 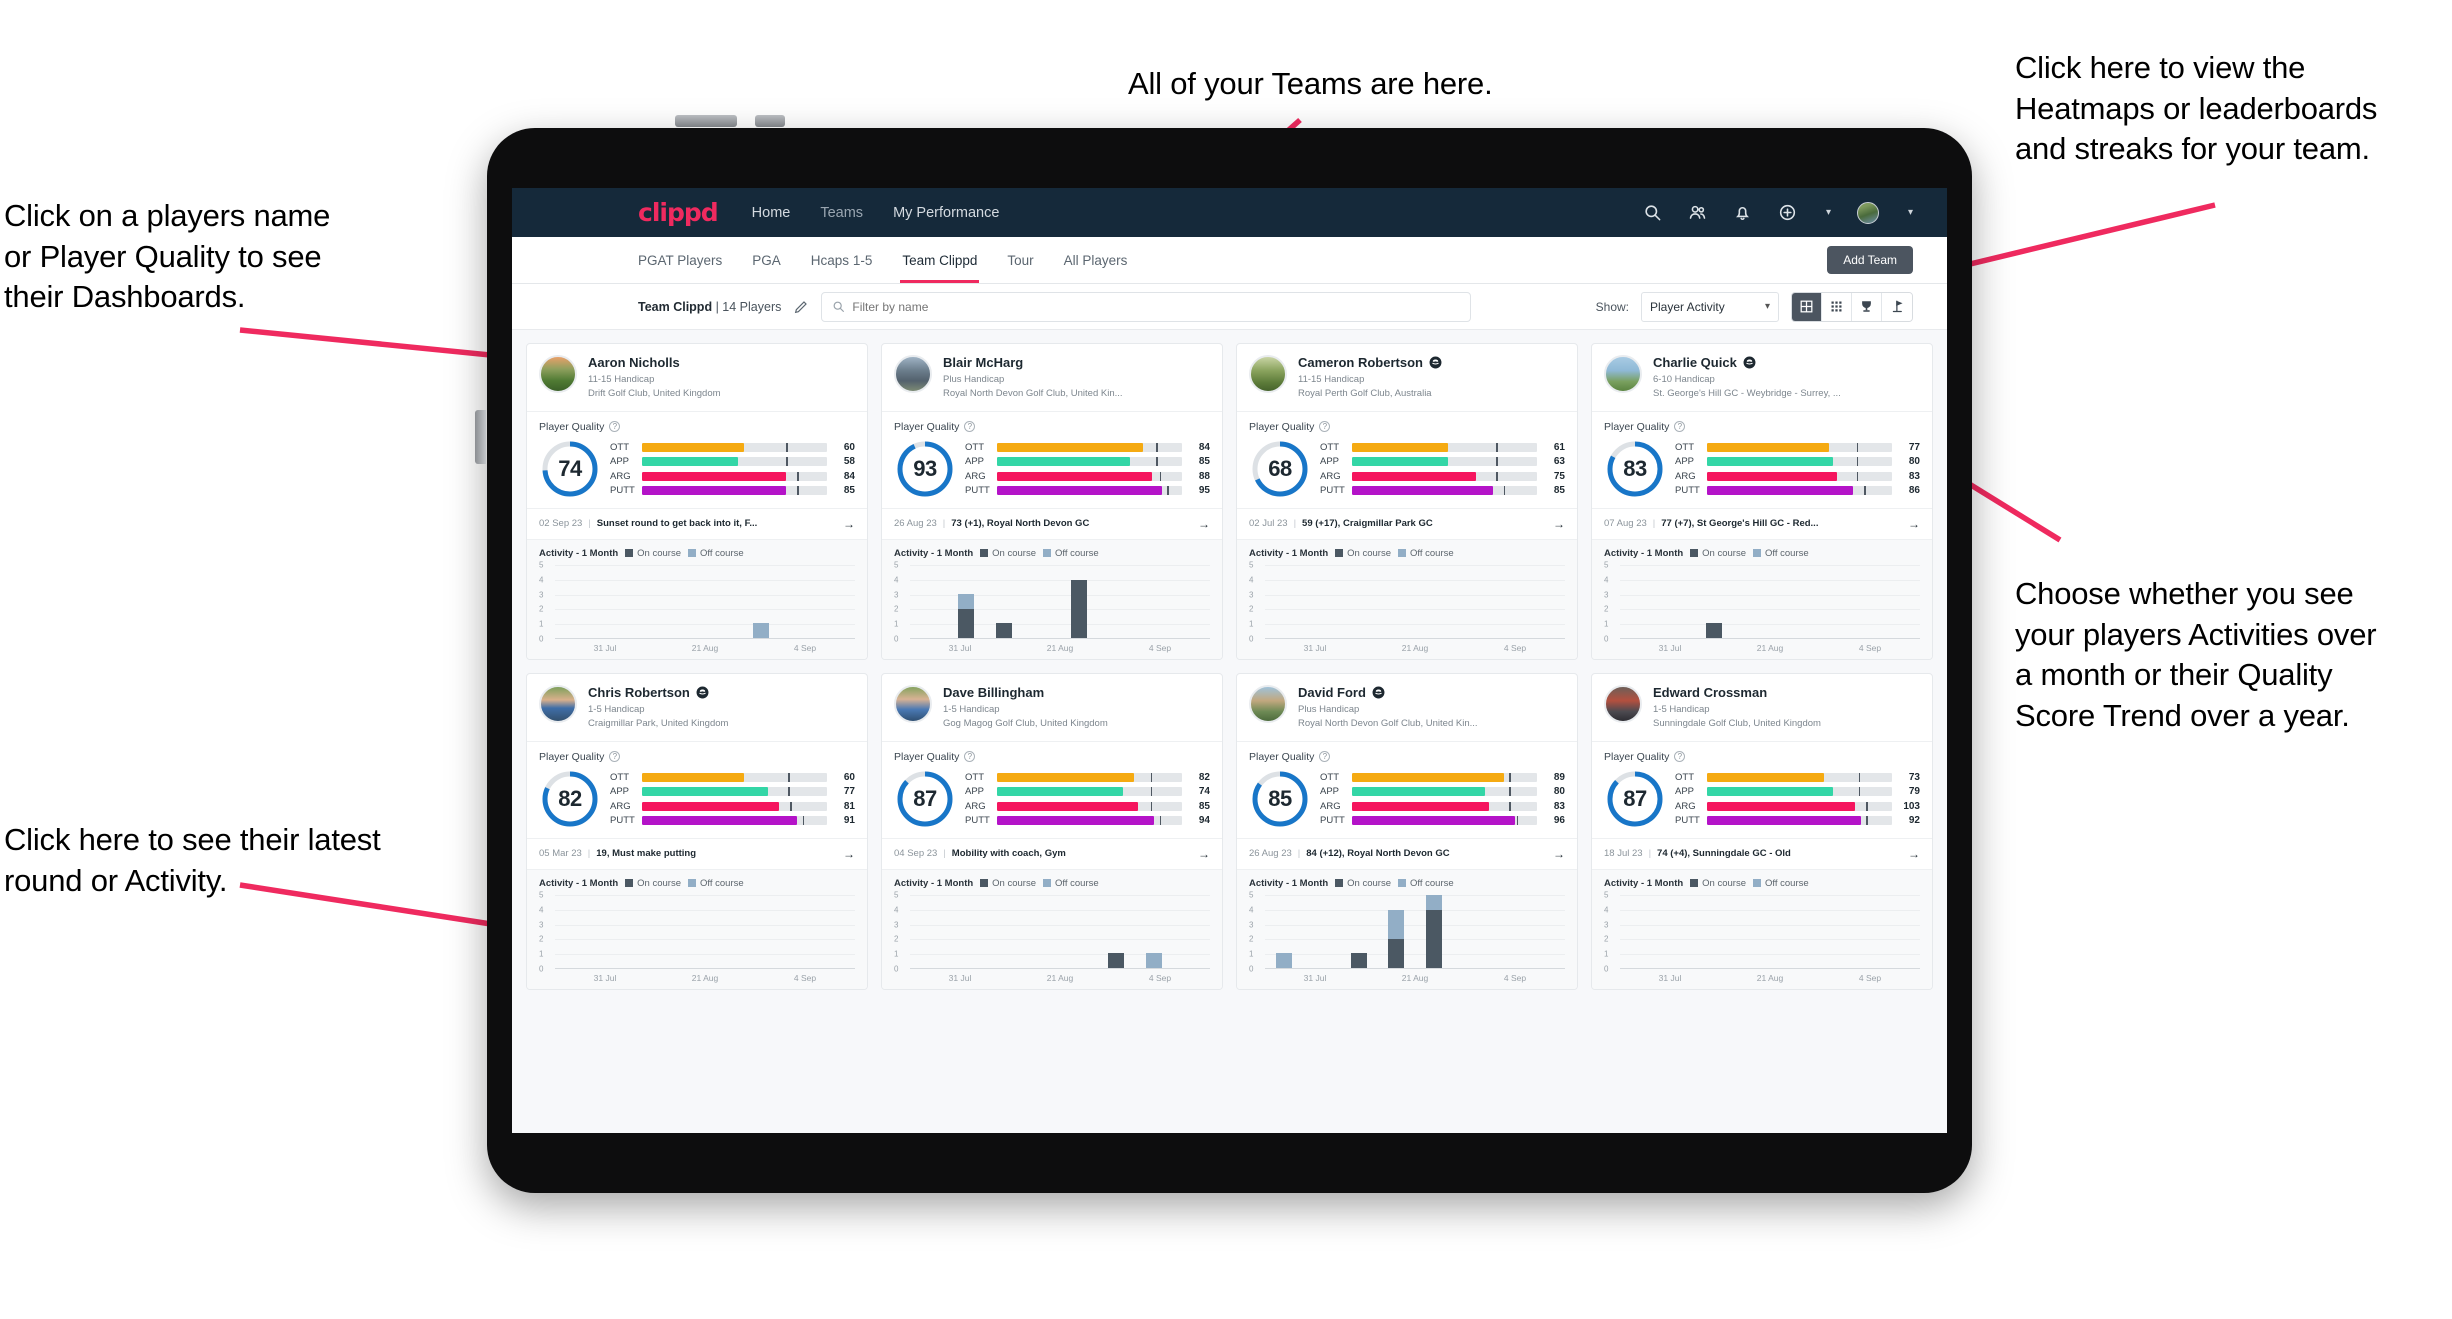 I want to click on pencil-icon, so click(x=801, y=307).